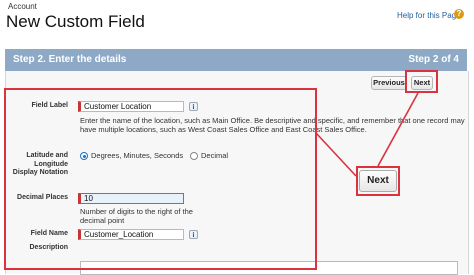 The image size is (474, 275). I want to click on breadcrumb: Account, so click(22, 6).